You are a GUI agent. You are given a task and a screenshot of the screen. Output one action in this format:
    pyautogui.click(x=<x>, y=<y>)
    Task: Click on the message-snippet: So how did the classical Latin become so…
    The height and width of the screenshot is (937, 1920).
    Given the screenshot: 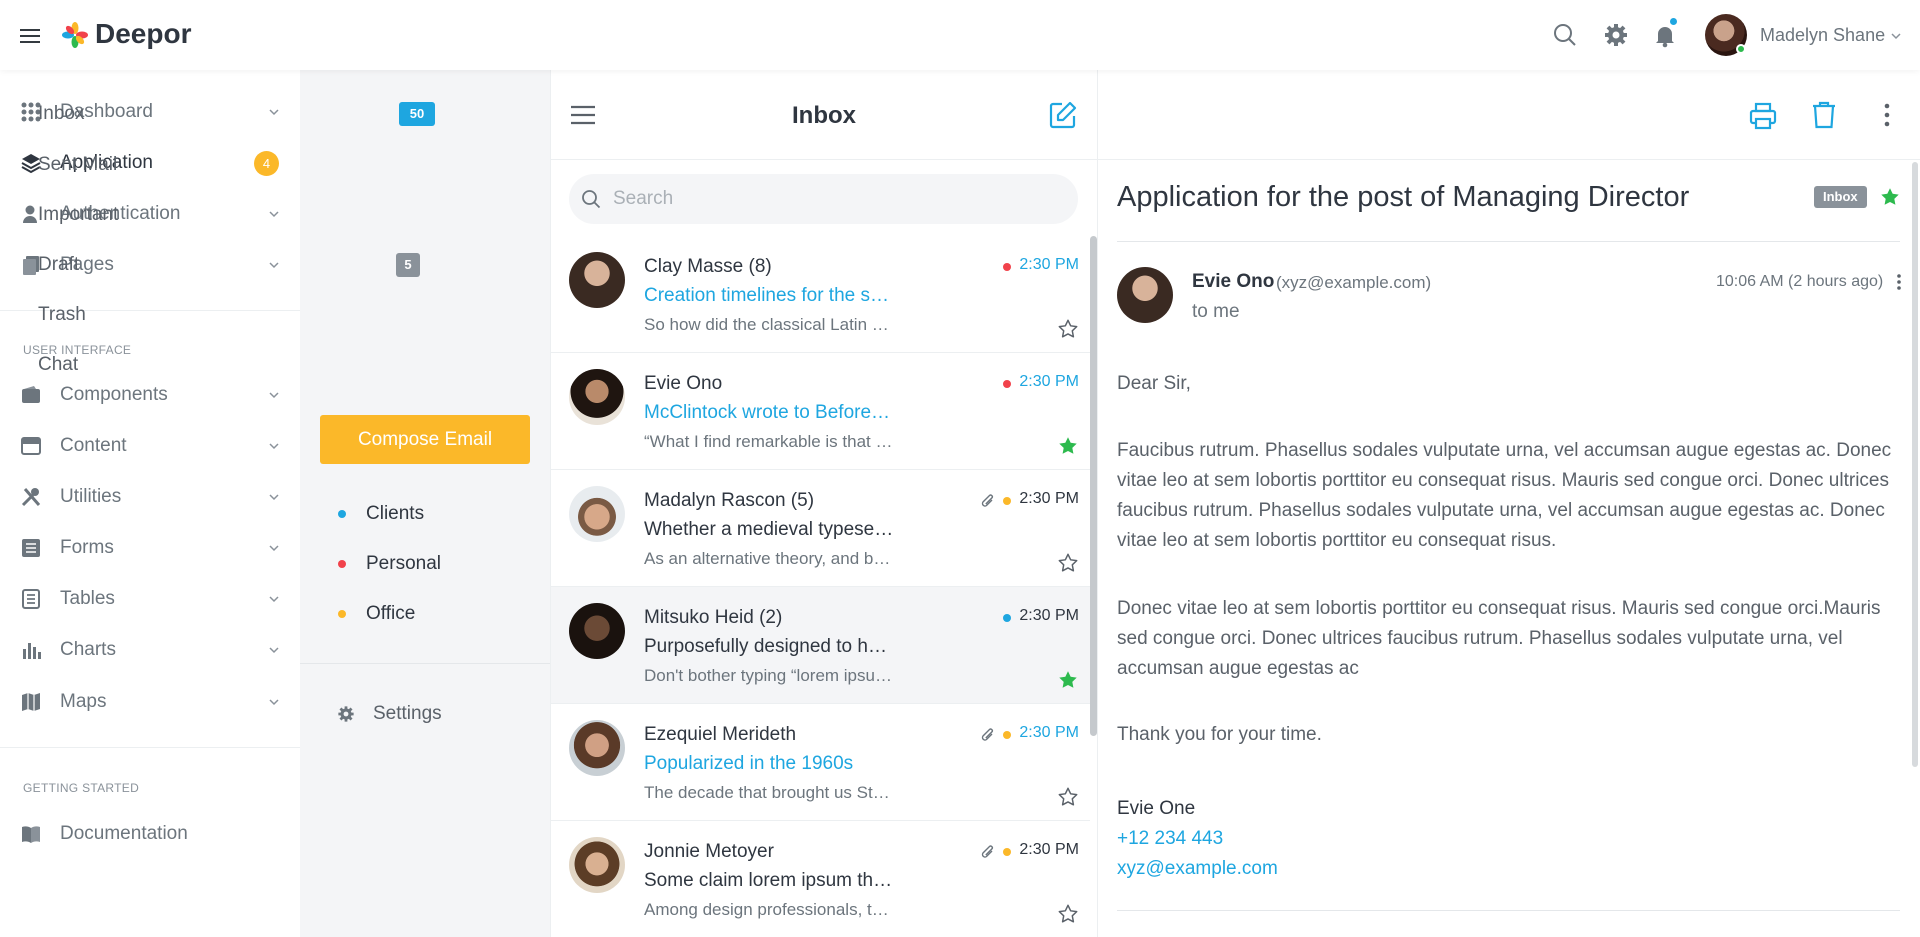 What is the action you would take?
    pyautogui.click(x=769, y=324)
    